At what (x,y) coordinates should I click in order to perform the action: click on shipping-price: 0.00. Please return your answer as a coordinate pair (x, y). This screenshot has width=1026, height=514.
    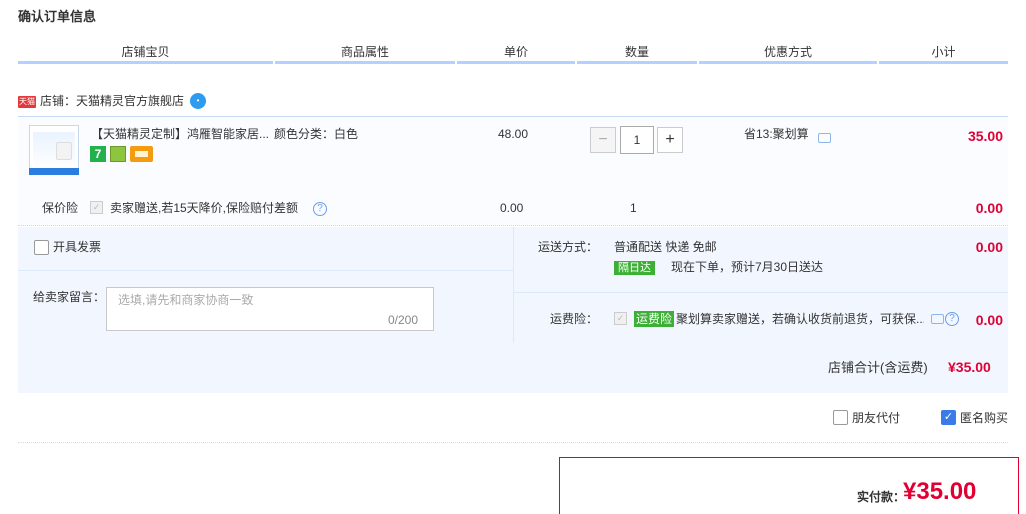
    Looking at the image, I should click on (989, 247).